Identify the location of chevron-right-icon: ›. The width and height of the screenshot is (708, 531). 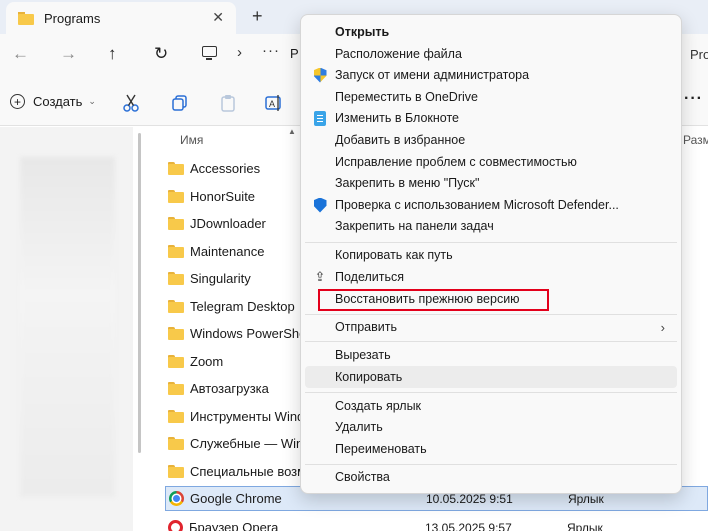
(239, 52).